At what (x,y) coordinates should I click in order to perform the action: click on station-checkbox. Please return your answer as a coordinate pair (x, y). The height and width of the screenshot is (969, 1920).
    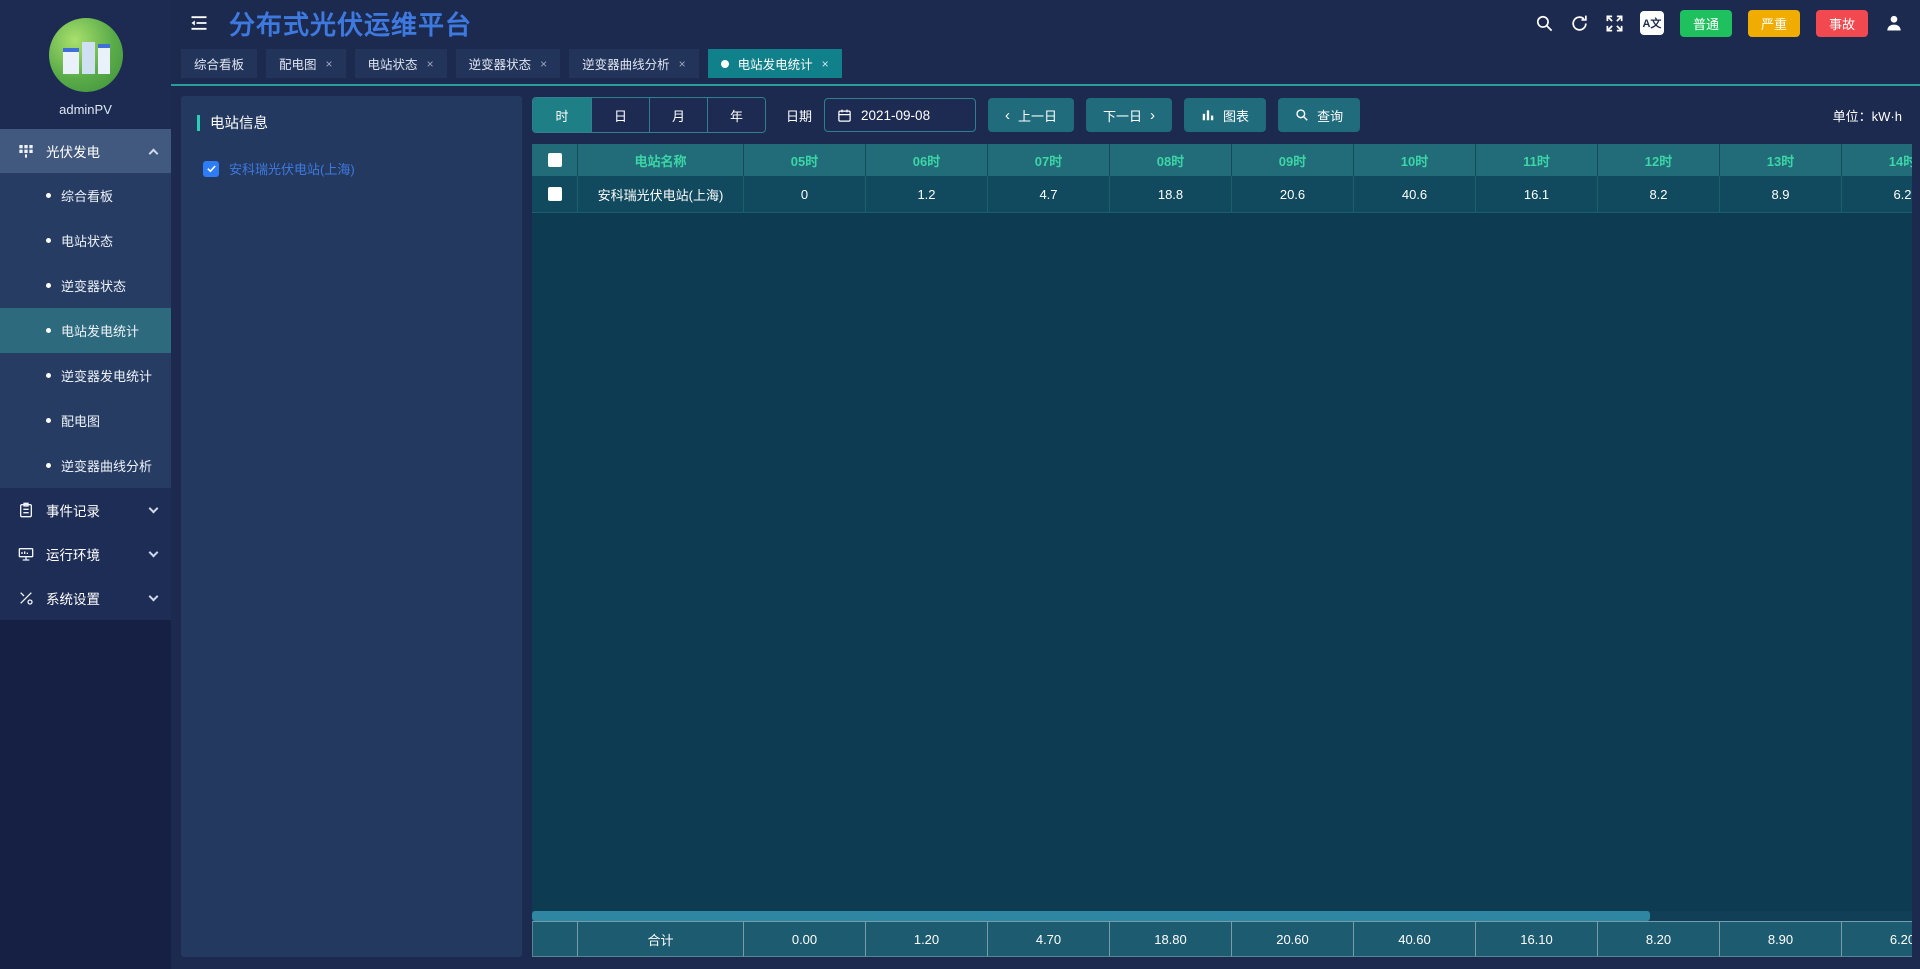
    Looking at the image, I should click on (211, 168).